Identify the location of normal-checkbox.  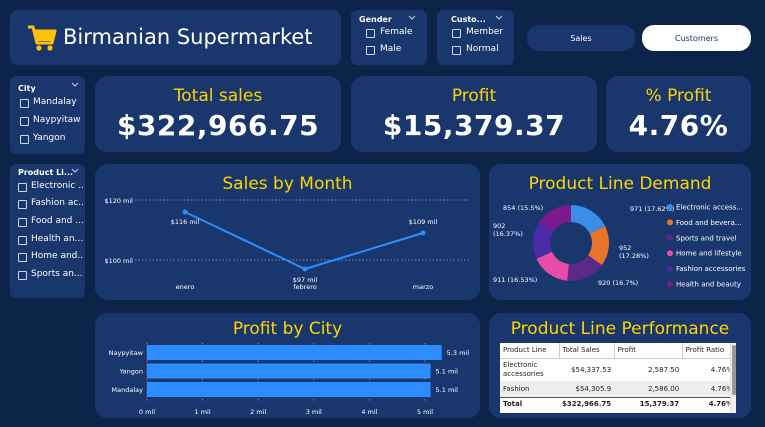
(456, 50).